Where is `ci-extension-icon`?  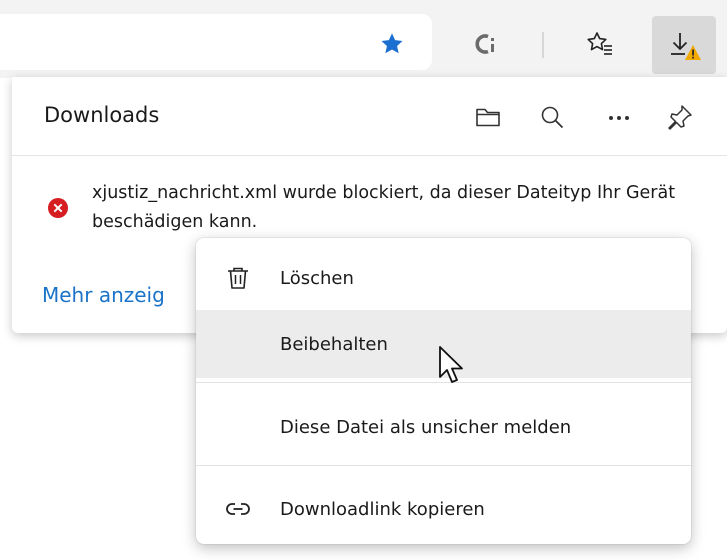 ci-extension-icon is located at coordinates (485, 44).